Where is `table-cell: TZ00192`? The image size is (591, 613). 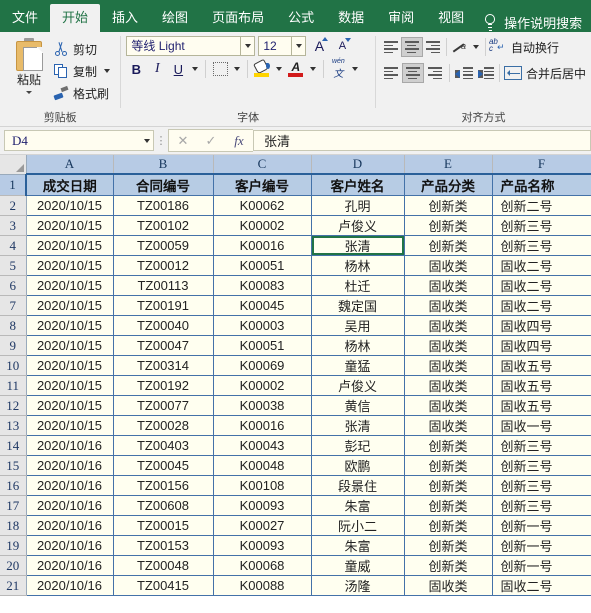 table-cell: TZ00192 is located at coordinates (163, 385).